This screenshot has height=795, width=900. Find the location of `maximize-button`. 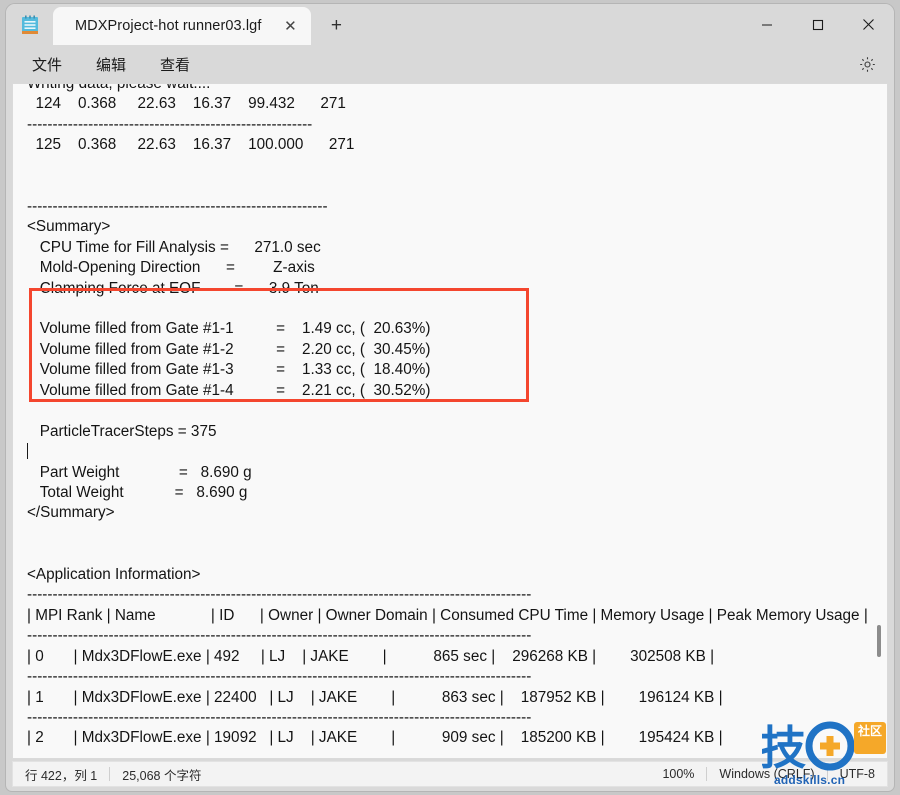

maximize-button is located at coordinates (817, 24).